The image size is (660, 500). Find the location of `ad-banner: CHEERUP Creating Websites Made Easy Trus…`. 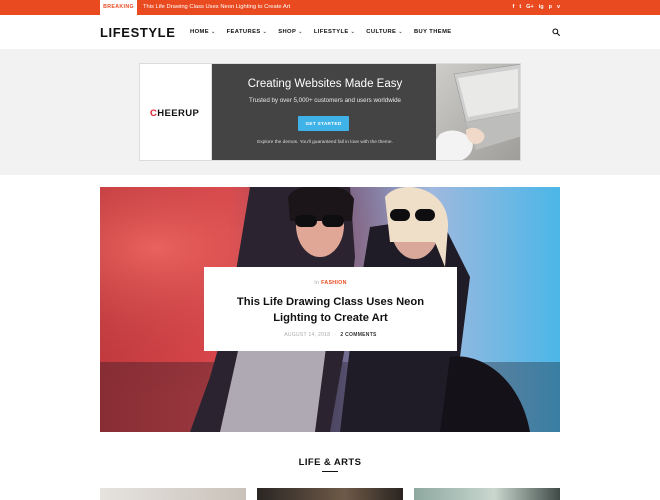

ad-banner: CHEERUP Creating Websites Made Easy Trus… is located at coordinates (330, 112).